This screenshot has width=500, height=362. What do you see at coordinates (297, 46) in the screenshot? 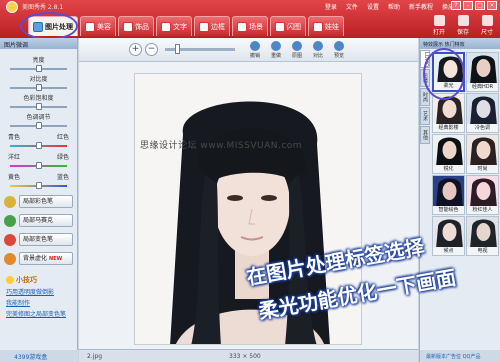
I see `original-icon` at bounding box center [297, 46].